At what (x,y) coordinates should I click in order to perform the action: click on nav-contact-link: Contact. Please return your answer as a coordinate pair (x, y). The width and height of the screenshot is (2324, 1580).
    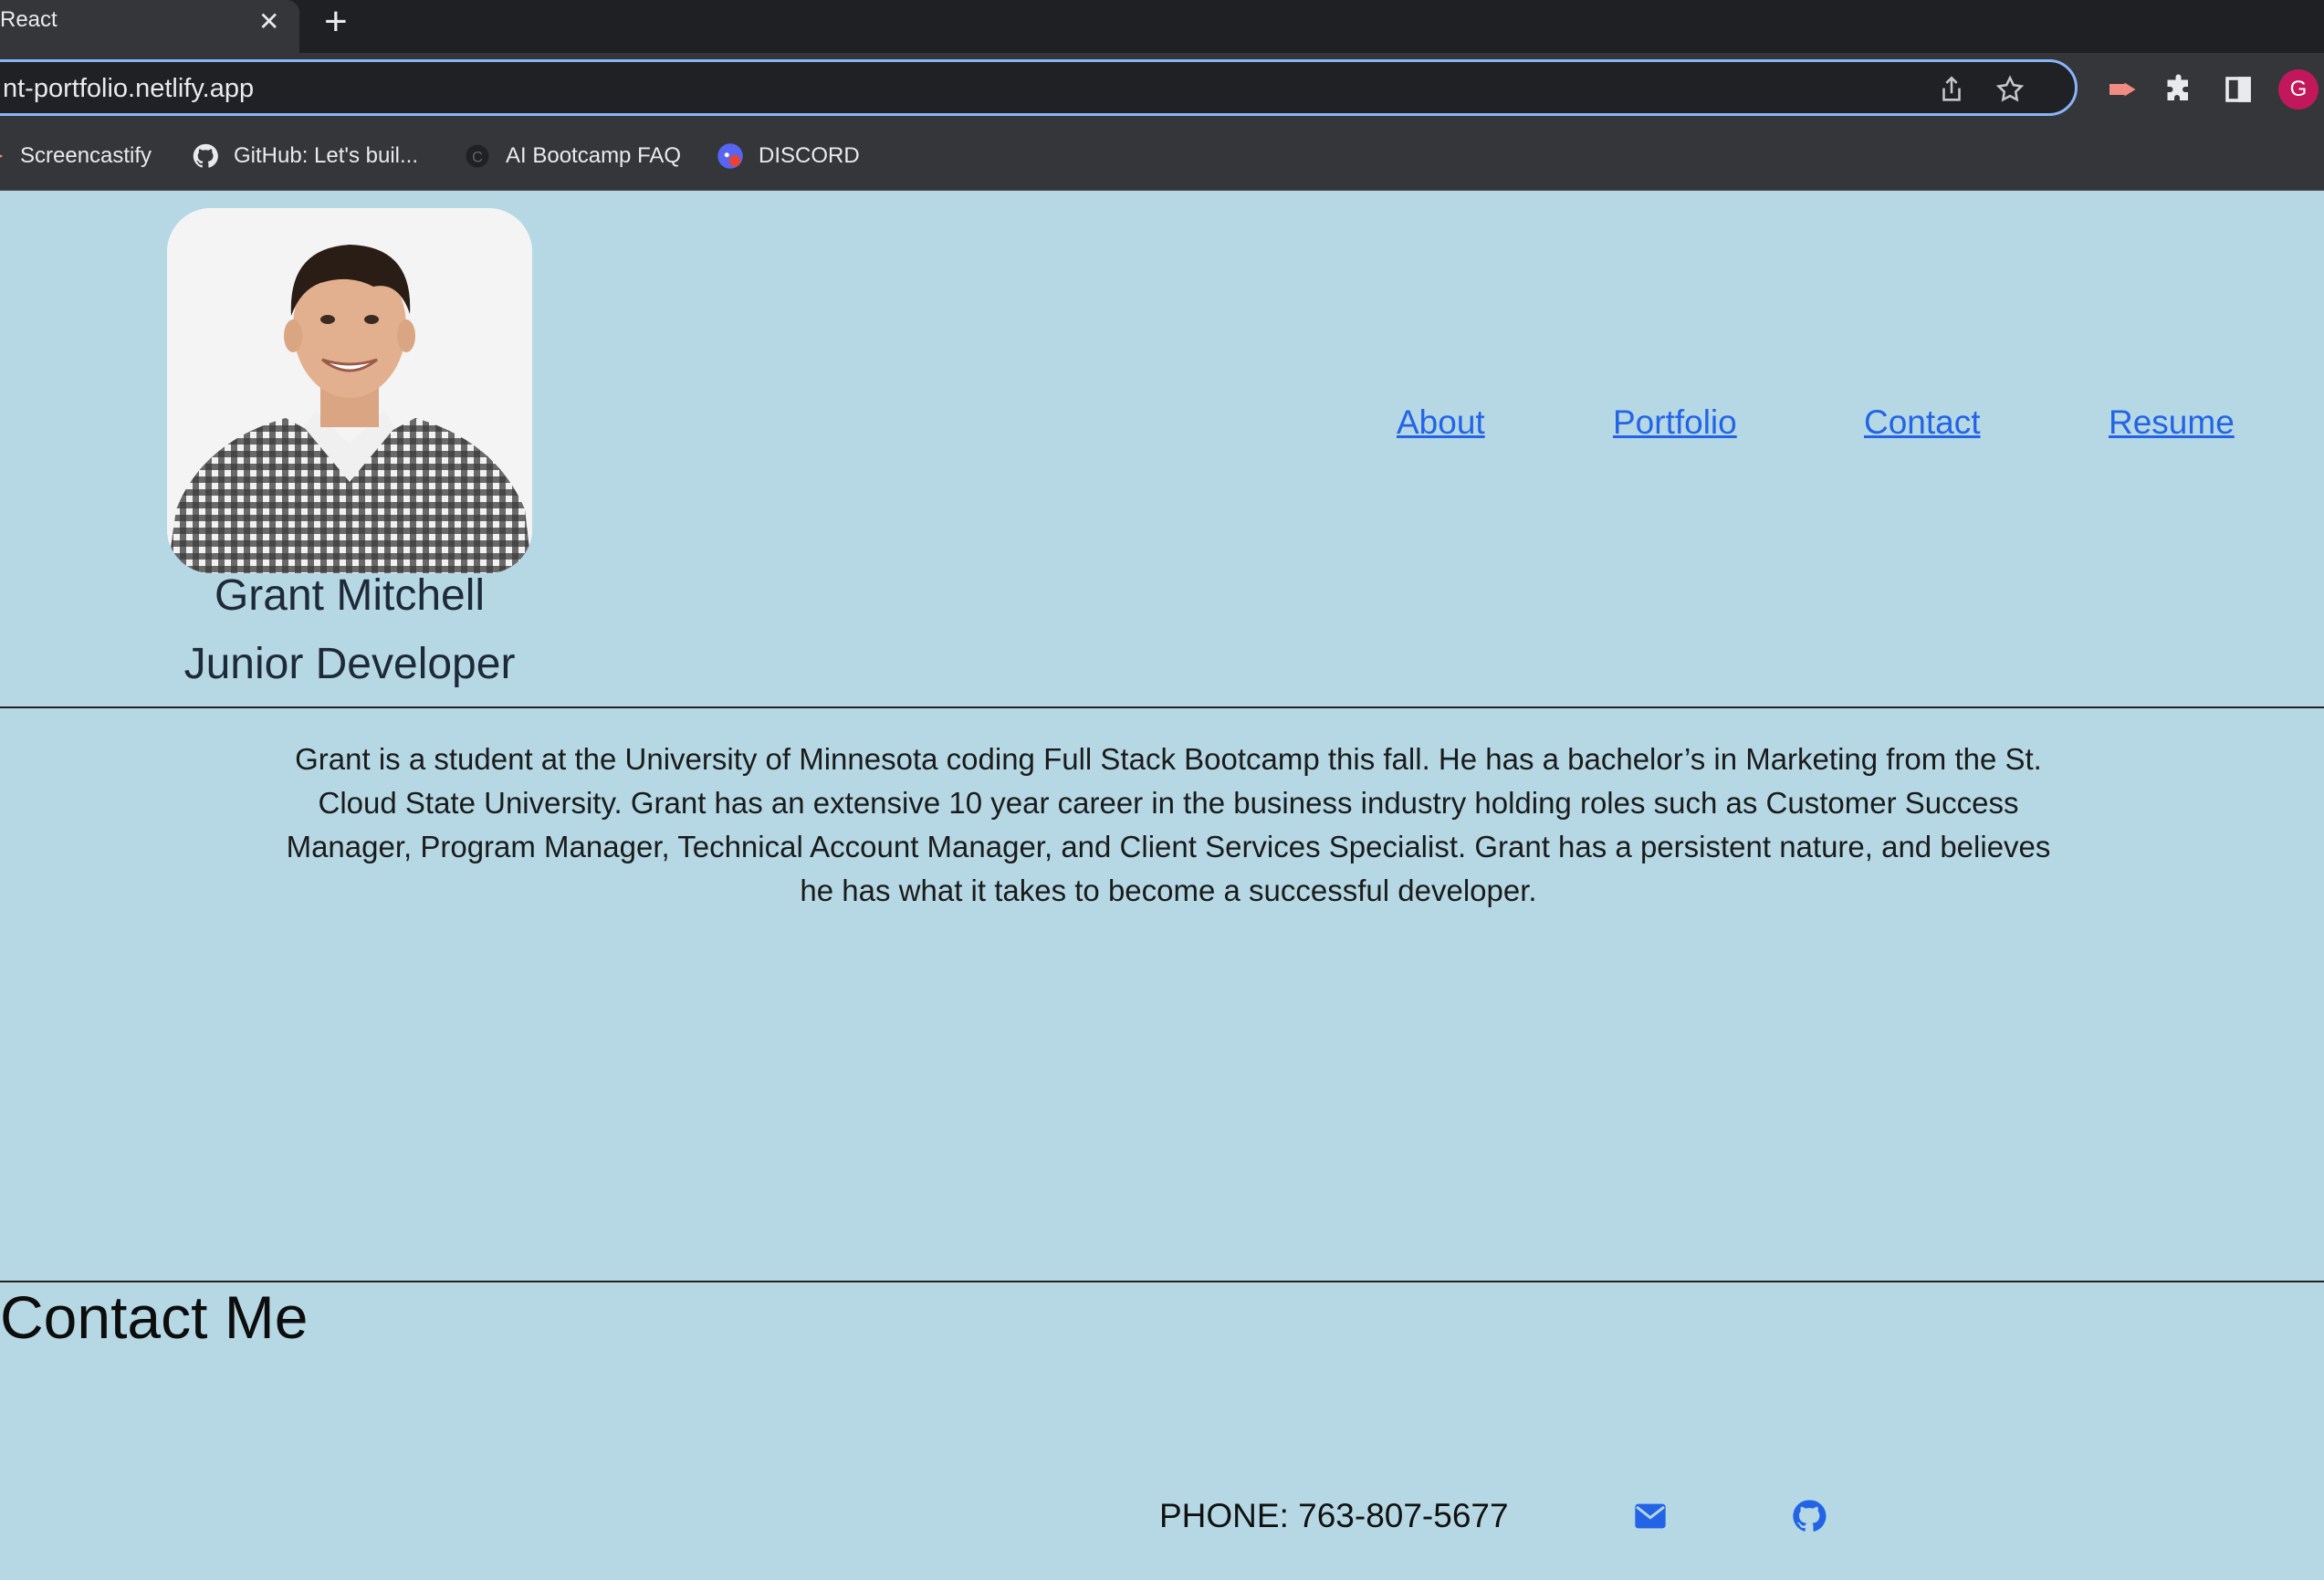
    Looking at the image, I should click on (1922, 423).